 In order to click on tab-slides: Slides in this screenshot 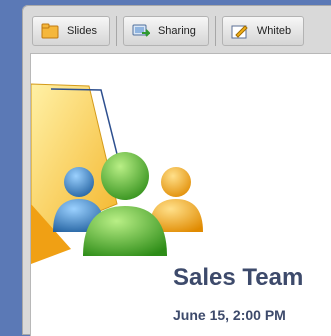, I will do `click(71, 31)`.